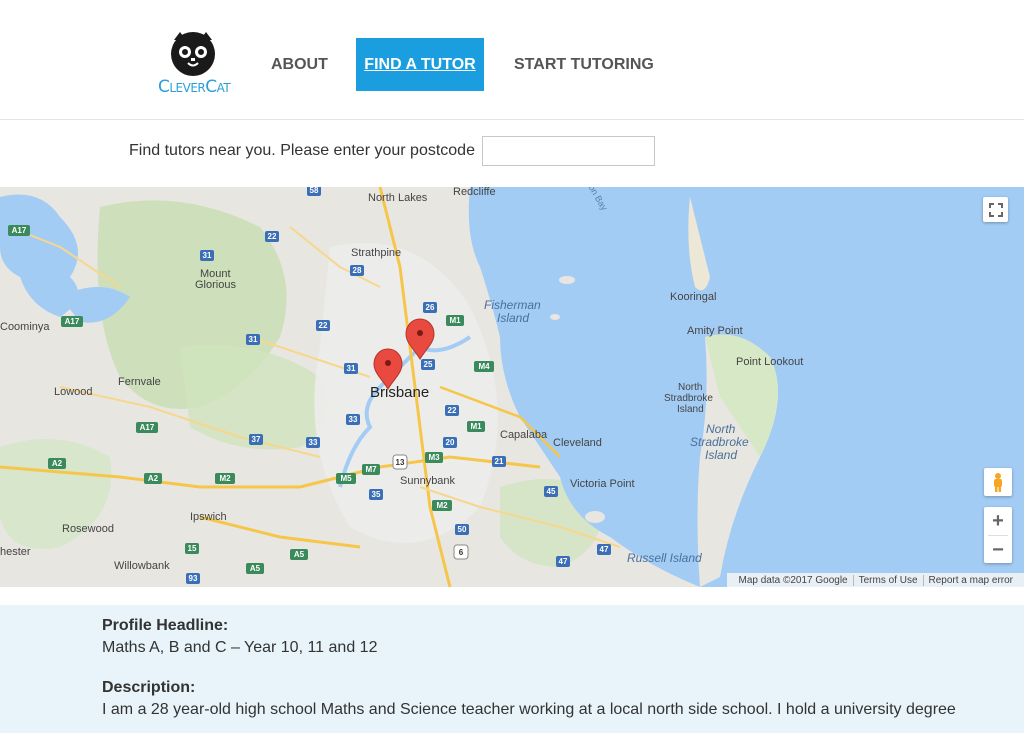 This screenshot has height=733, width=1024. Describe the element at coordinates (25, 327) in the screenshot. I see `map-label-coominya: Coominya` at that location.